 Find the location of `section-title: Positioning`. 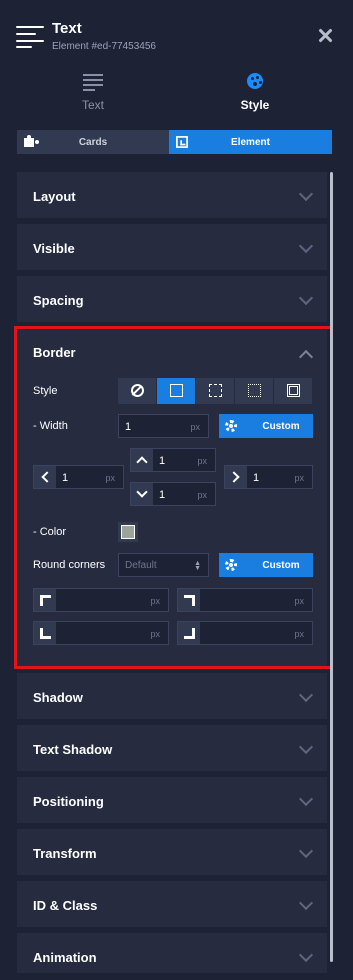

section-title: Positioning is located at coordinates (68, 801).